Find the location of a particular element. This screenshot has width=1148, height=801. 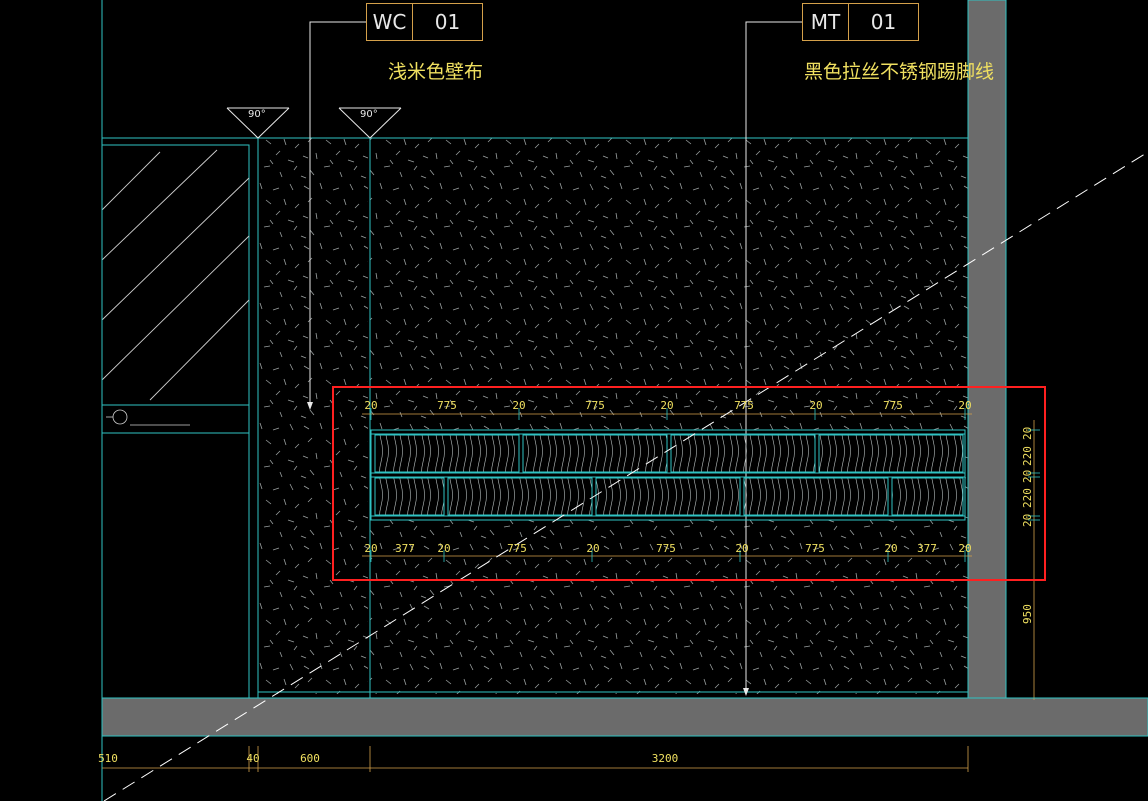

dim-top-9: 20 is located at coordinates (965, 405).